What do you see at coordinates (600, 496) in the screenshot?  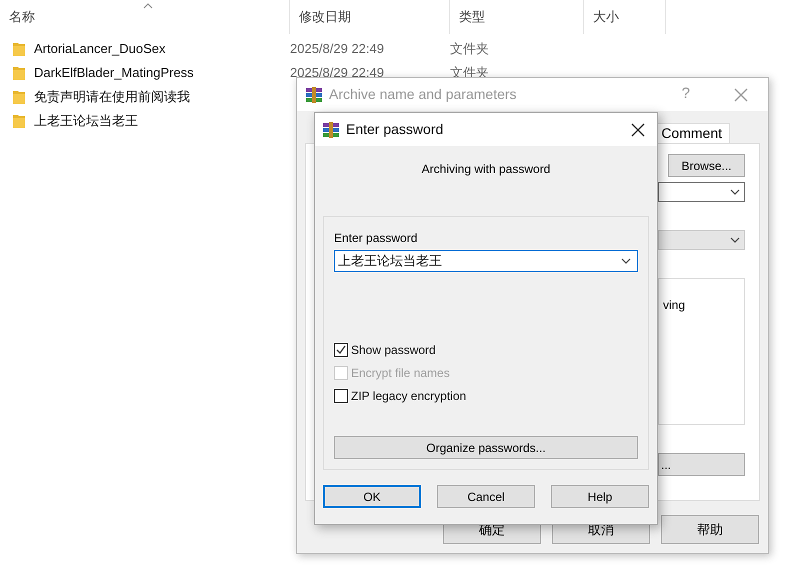 I see `dialog-button: Help` at bounding box center [600, 496].